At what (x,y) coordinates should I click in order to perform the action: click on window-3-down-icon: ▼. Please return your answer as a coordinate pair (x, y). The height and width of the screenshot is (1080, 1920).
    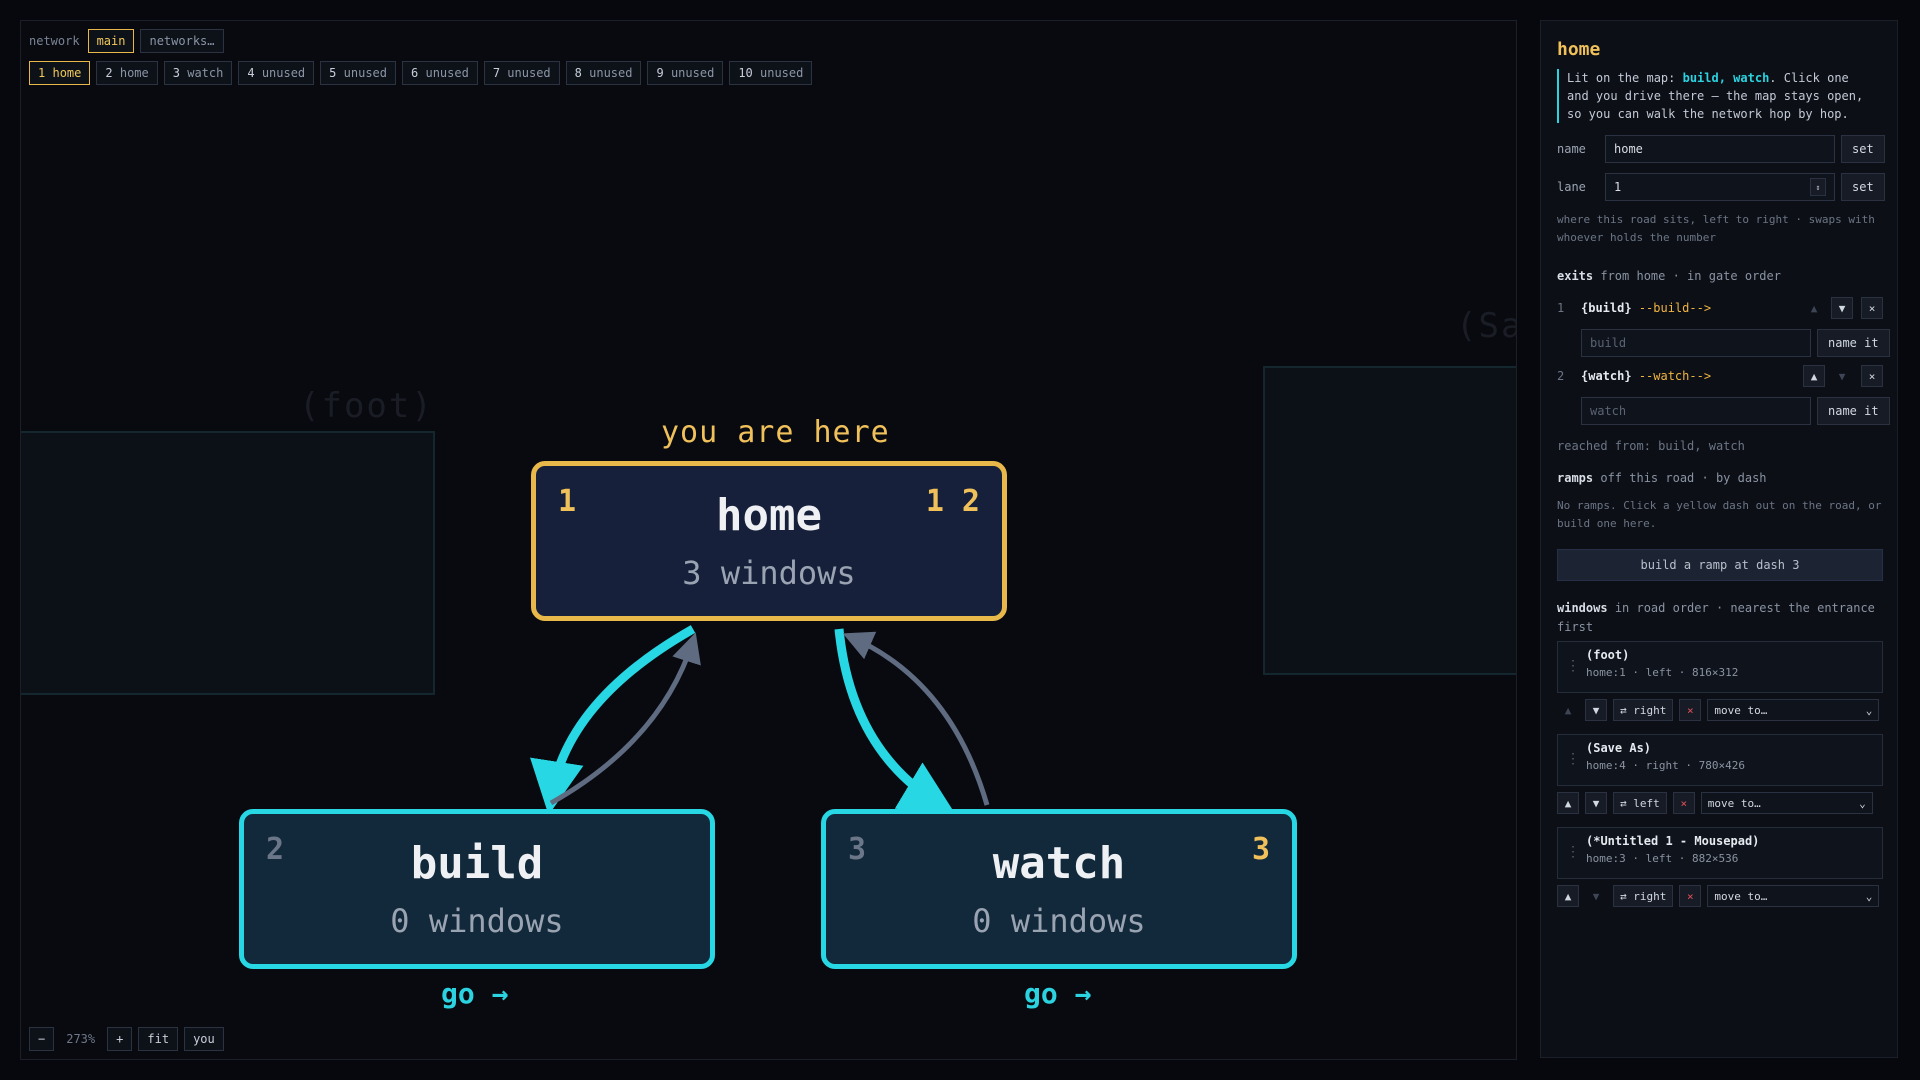
    Looking at the image, I should click on (1596, 896).